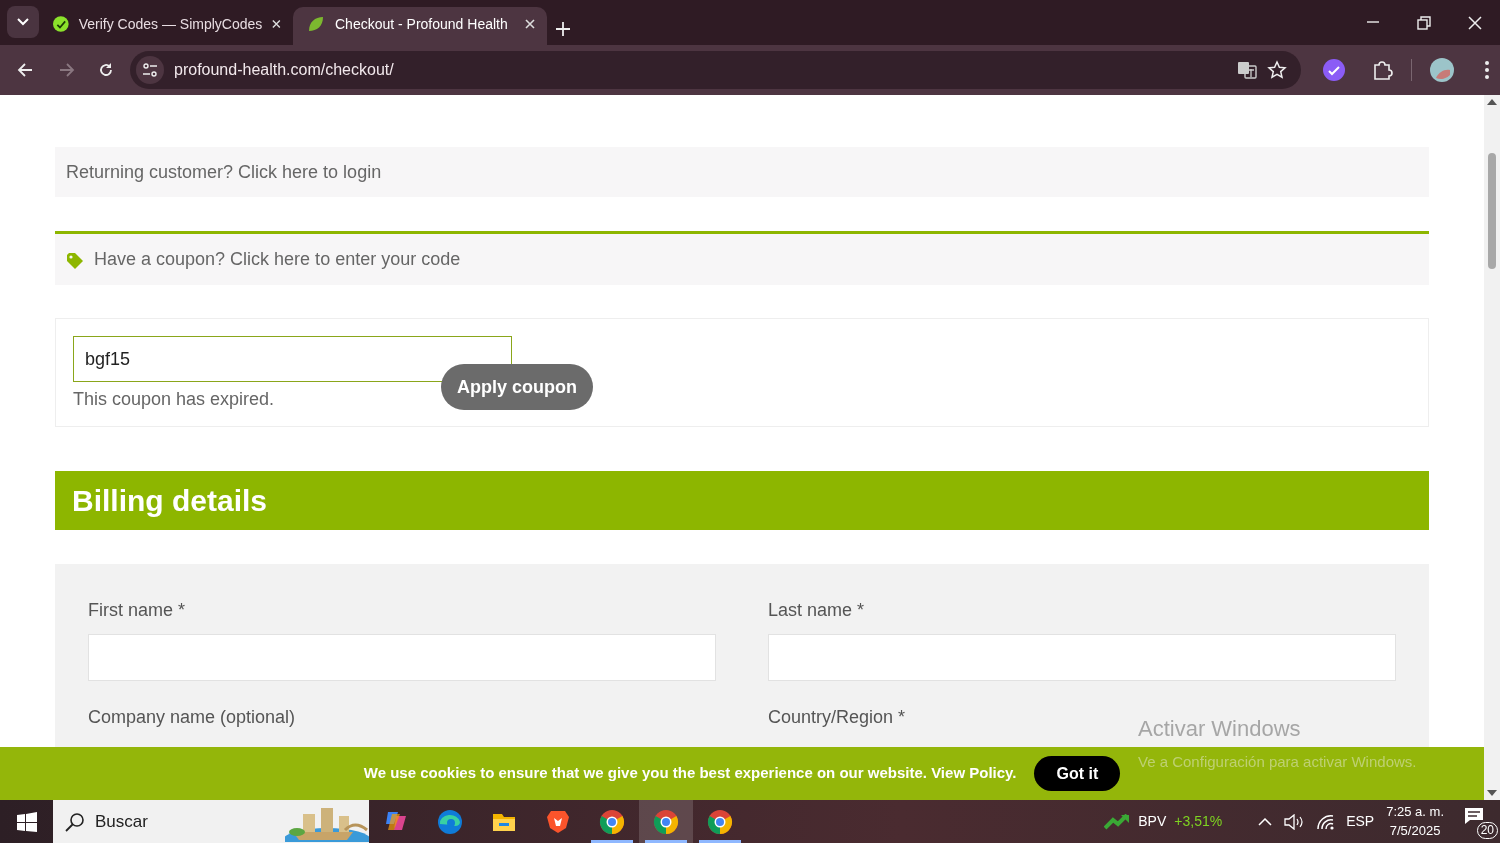  I want to click on tab-list-button, so click(23, 22).